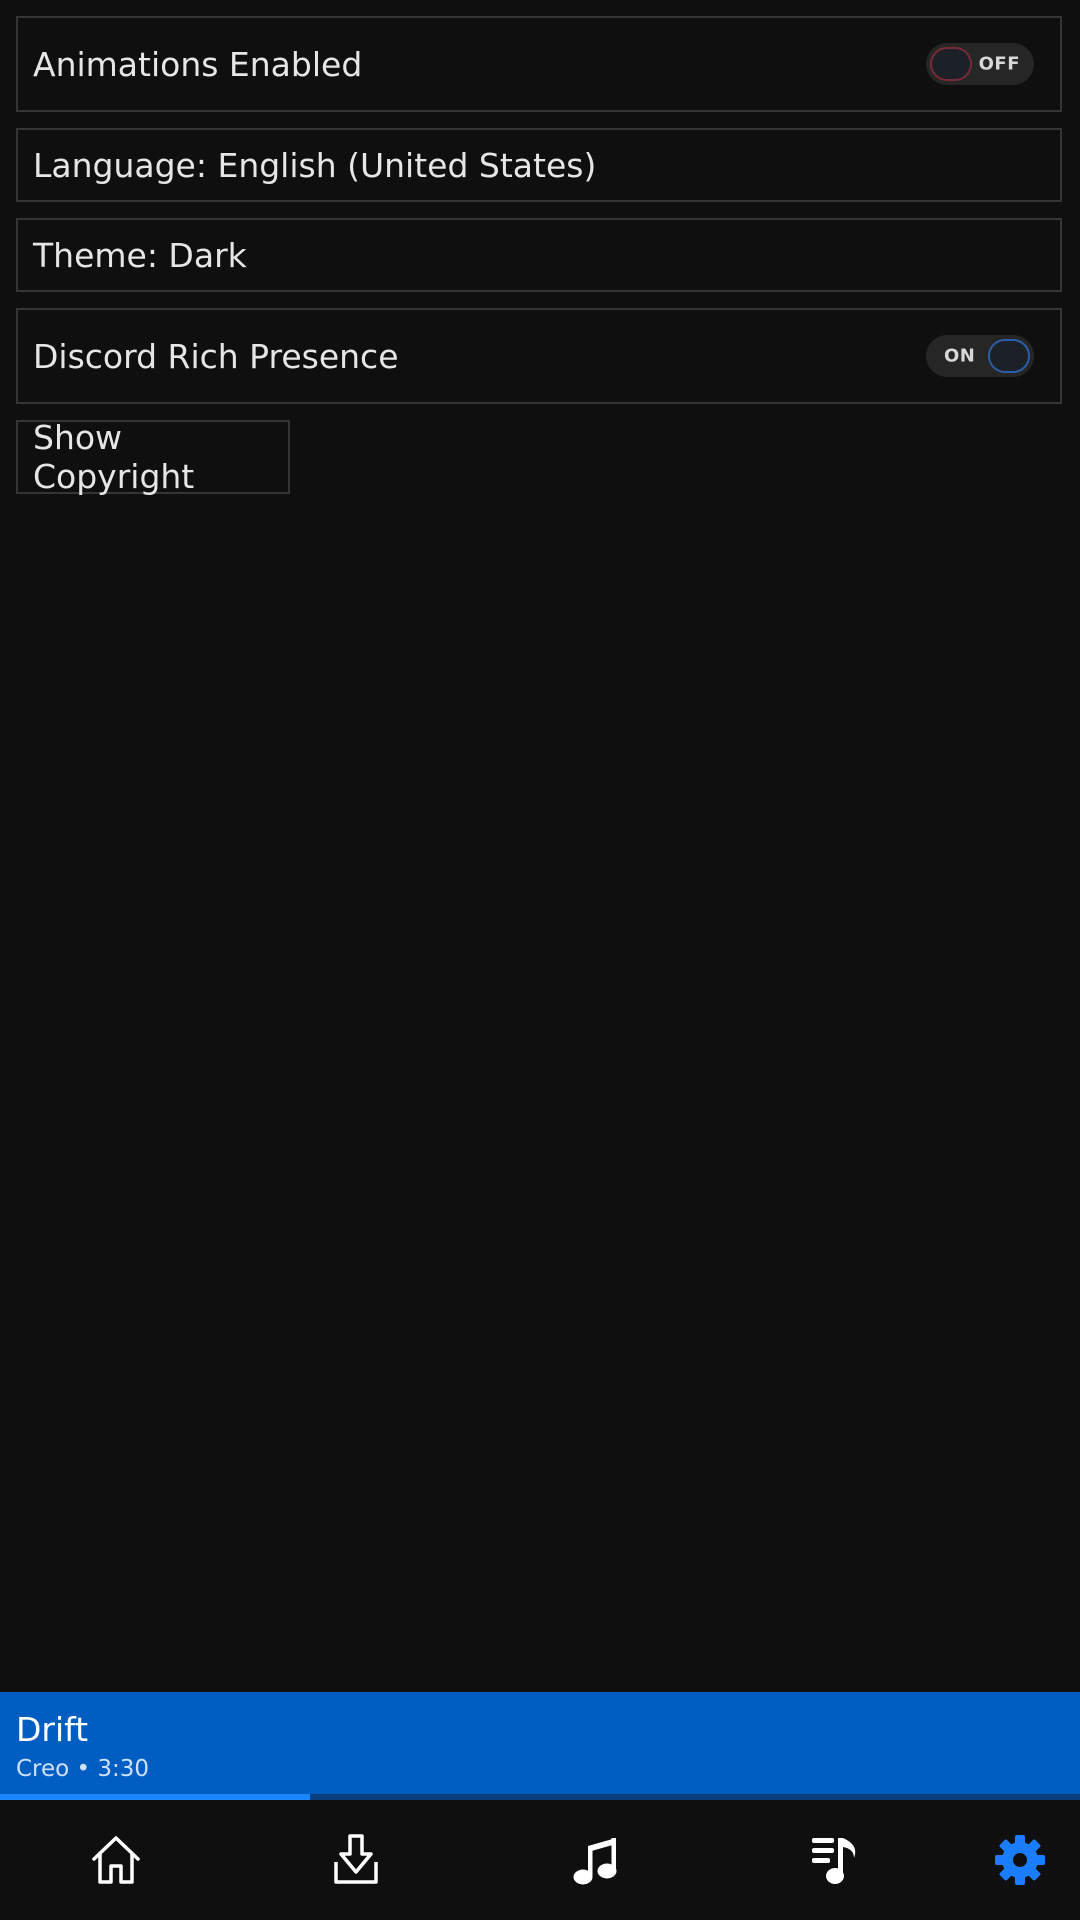 Image resolution: width=1080 pixels, height=1920 pixels. Describe the element at coordinates (999, 64) in the screenshot. I see `toggle-state-text: OFF` at that location.